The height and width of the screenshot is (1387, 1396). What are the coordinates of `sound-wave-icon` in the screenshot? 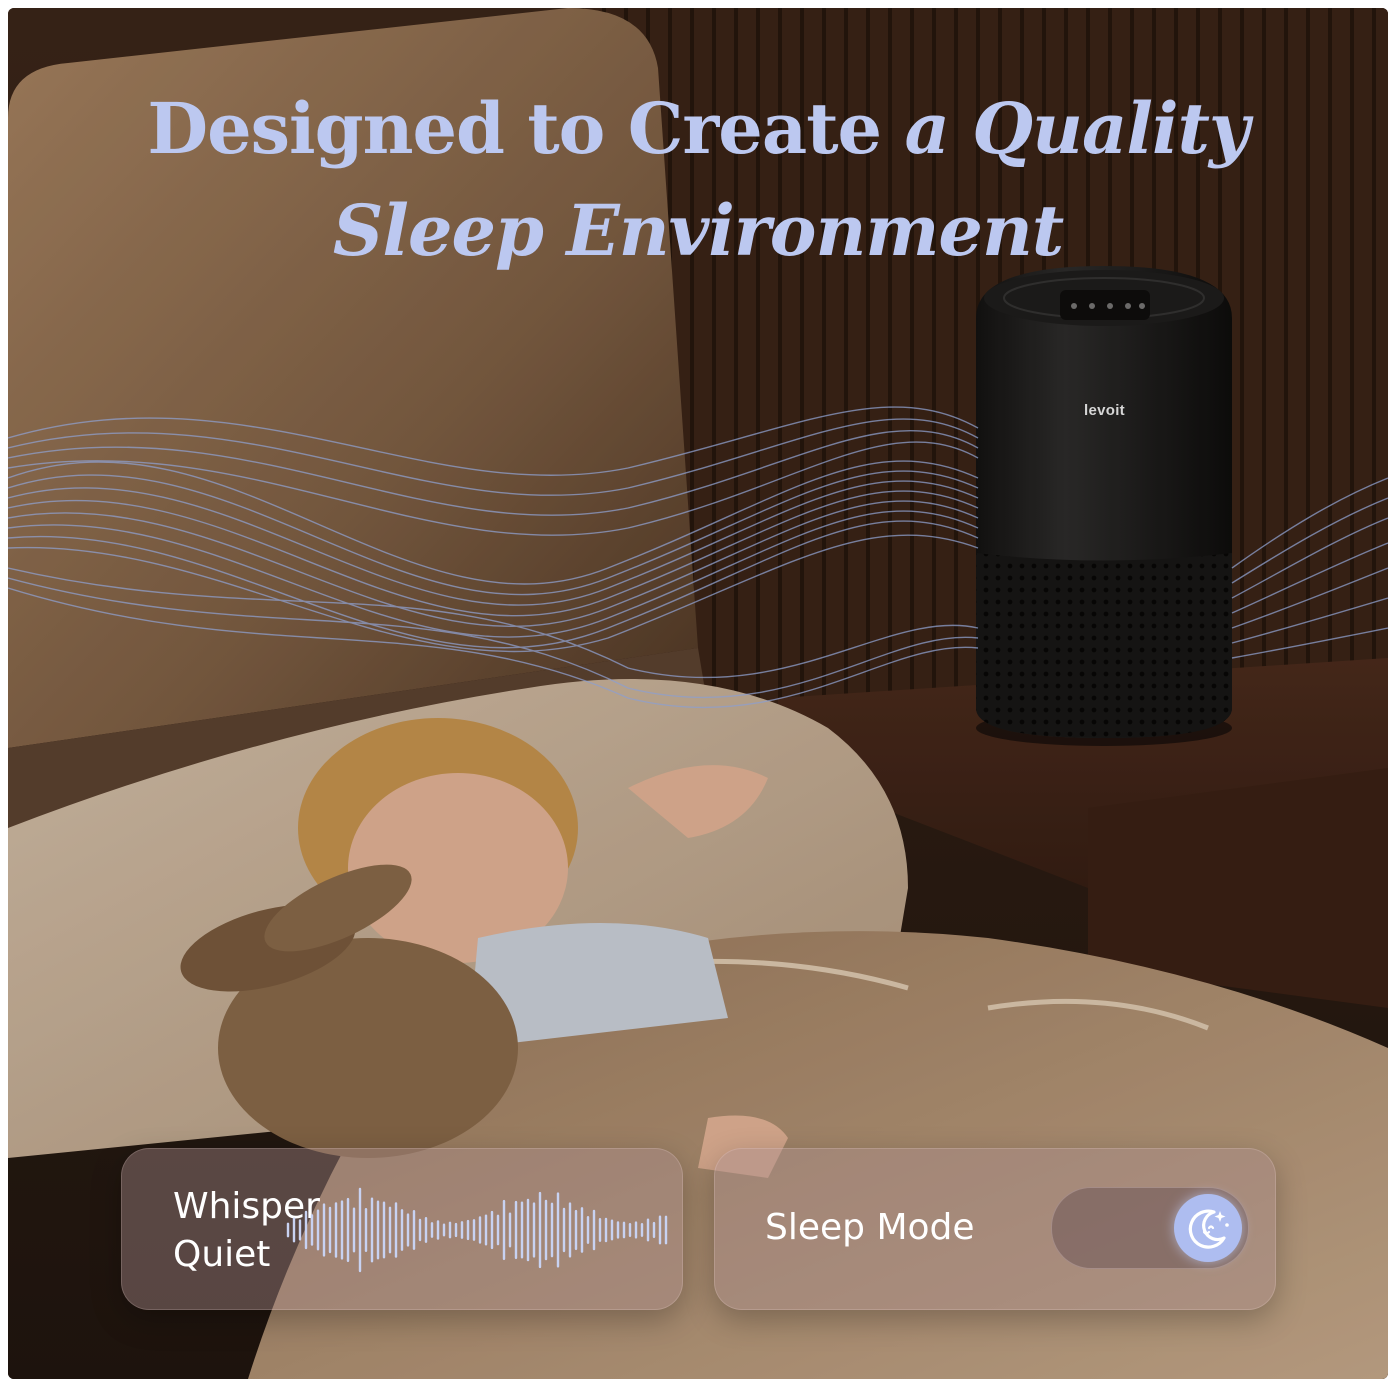 It's located at (477, 1230).